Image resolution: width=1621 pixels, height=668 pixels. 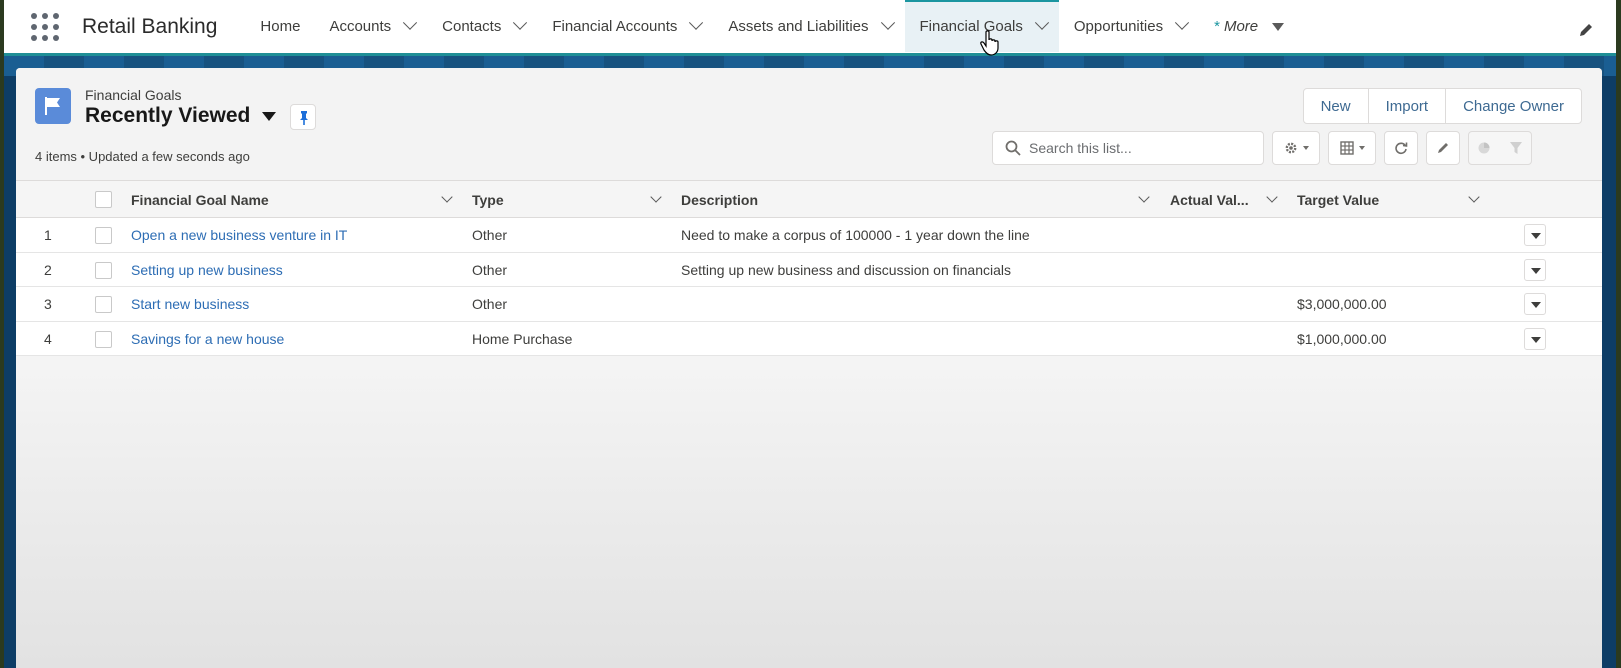 I want to click on column-header-name: Financial Goal Name, so click(x=200, y=200).